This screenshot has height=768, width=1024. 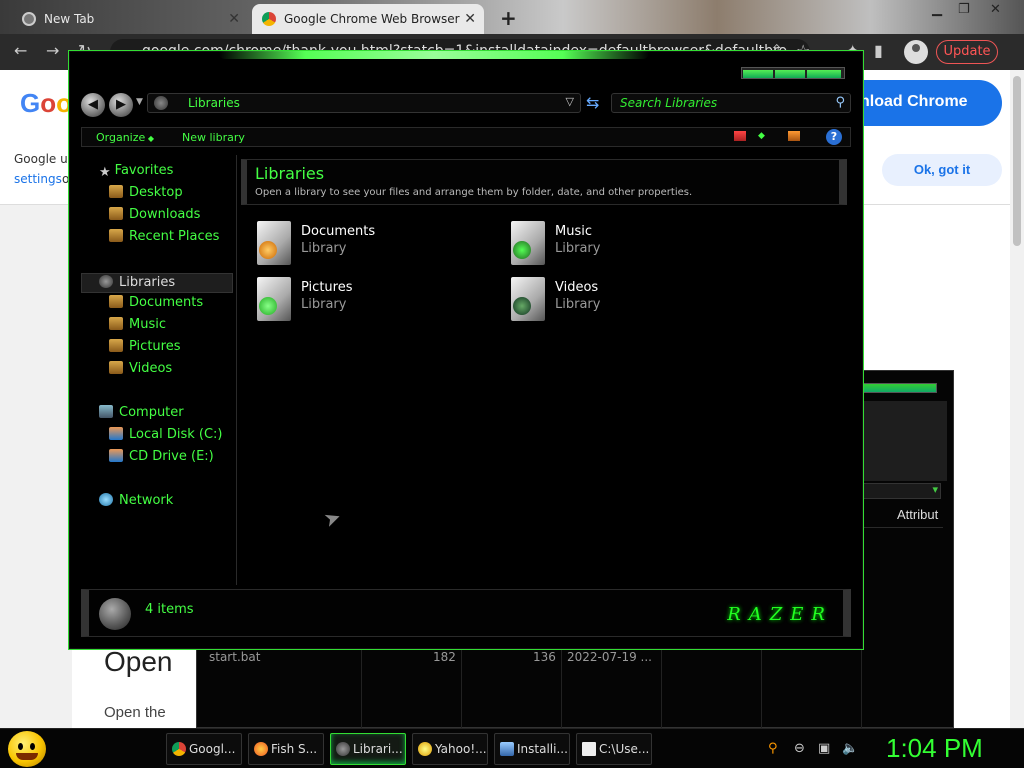 I want to click on nav-pictures: Pictures, so click(x=144, y=346).